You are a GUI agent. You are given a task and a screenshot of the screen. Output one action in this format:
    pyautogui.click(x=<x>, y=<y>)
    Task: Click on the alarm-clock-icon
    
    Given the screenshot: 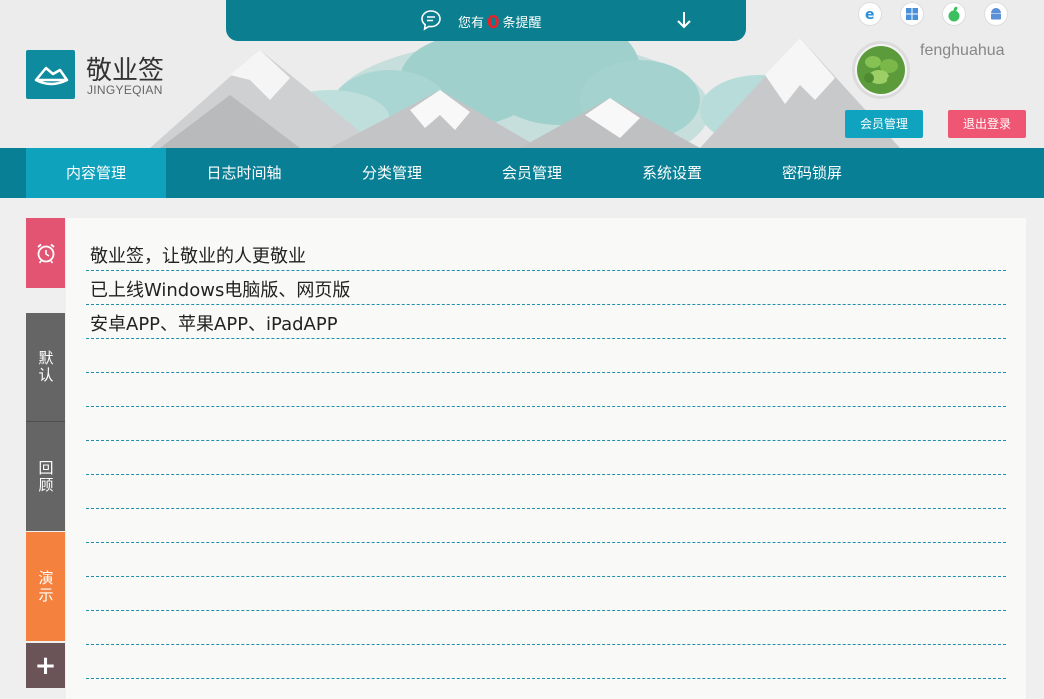 What is the action you would take?
    pyautogui.click(x=45, y=253)
    